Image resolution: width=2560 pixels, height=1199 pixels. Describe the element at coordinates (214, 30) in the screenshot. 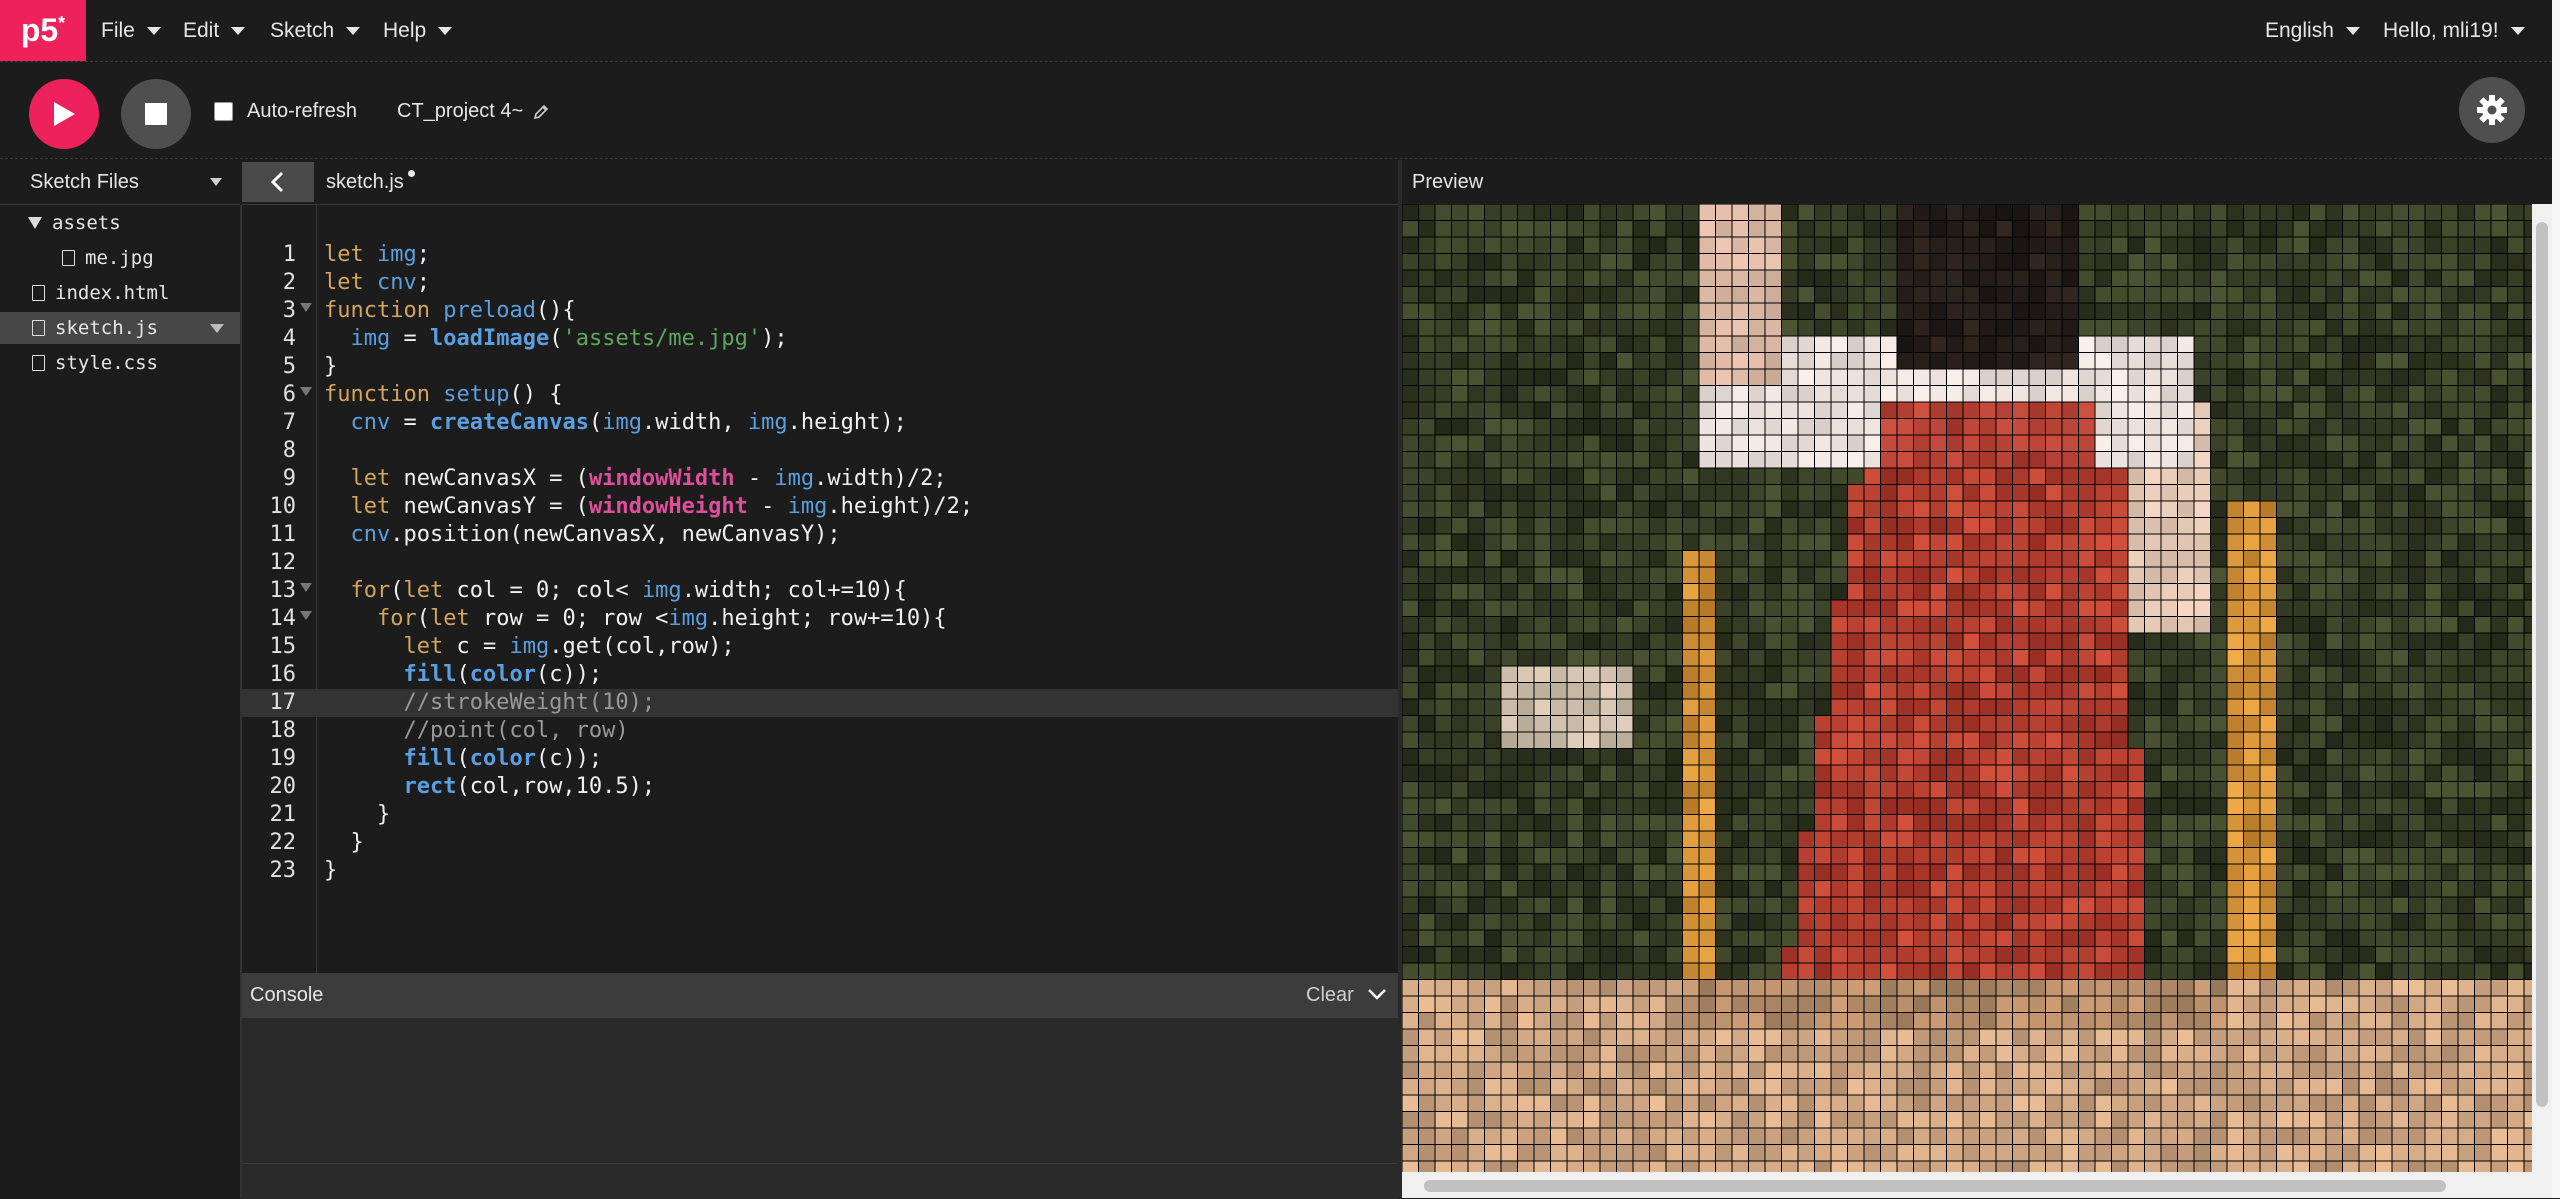

I see `menu-edit: Edit` at that location.